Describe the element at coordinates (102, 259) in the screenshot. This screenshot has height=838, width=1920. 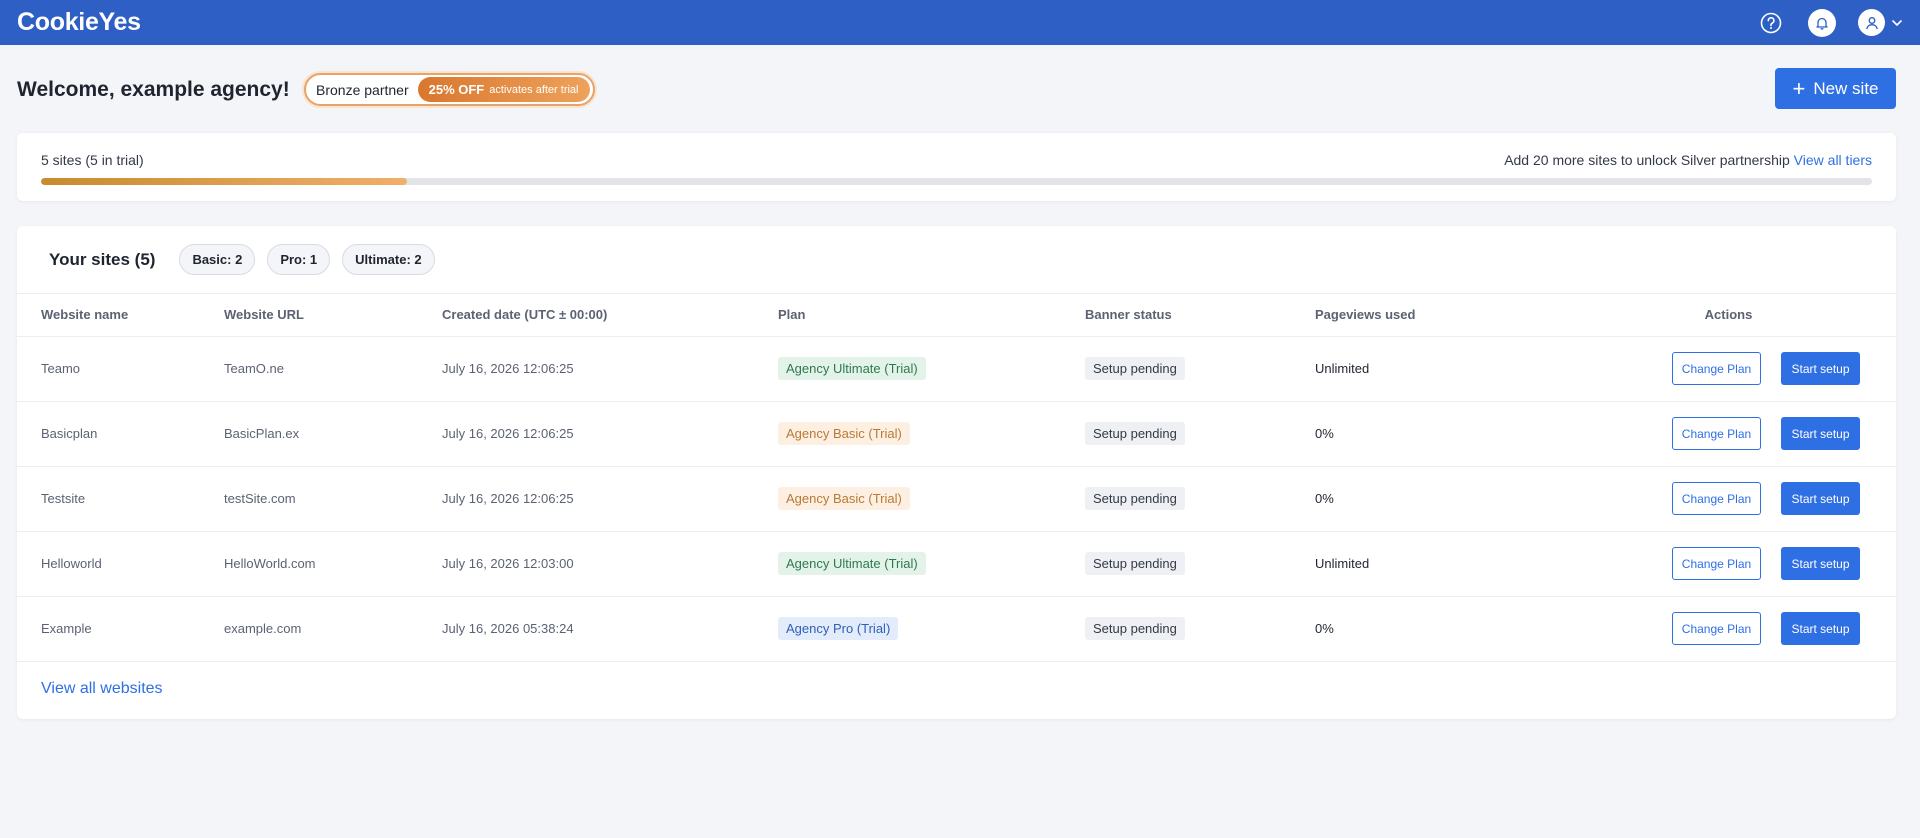
I see `sites-title: Your sites (5)` at that location.